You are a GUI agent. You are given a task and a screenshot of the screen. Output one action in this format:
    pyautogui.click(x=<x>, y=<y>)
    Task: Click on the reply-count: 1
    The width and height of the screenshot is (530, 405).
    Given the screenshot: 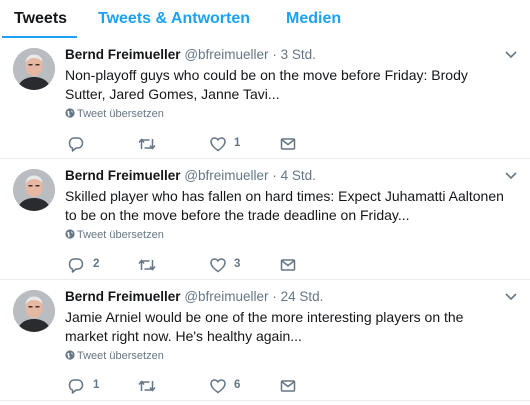 What is the action you would take?
    pyautogui.click(x=96, y=385)
    